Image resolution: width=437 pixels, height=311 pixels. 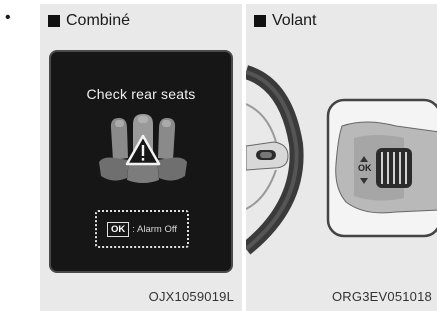 What do you see at coordinates (365, 168) in the screenshot?
I see `ok-button-label: OK` at bounding box center [365, 168].